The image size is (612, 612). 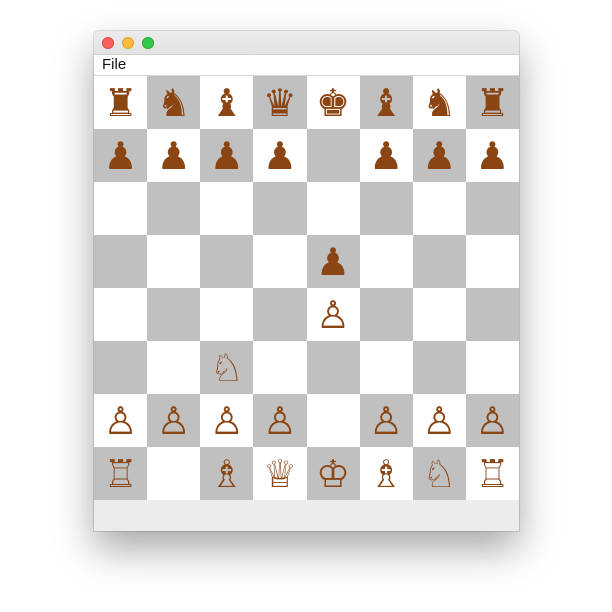 What do you see at coordinates (280, 261) in the screenshot?
I see `square-d5` at bounding box center [280, 261].